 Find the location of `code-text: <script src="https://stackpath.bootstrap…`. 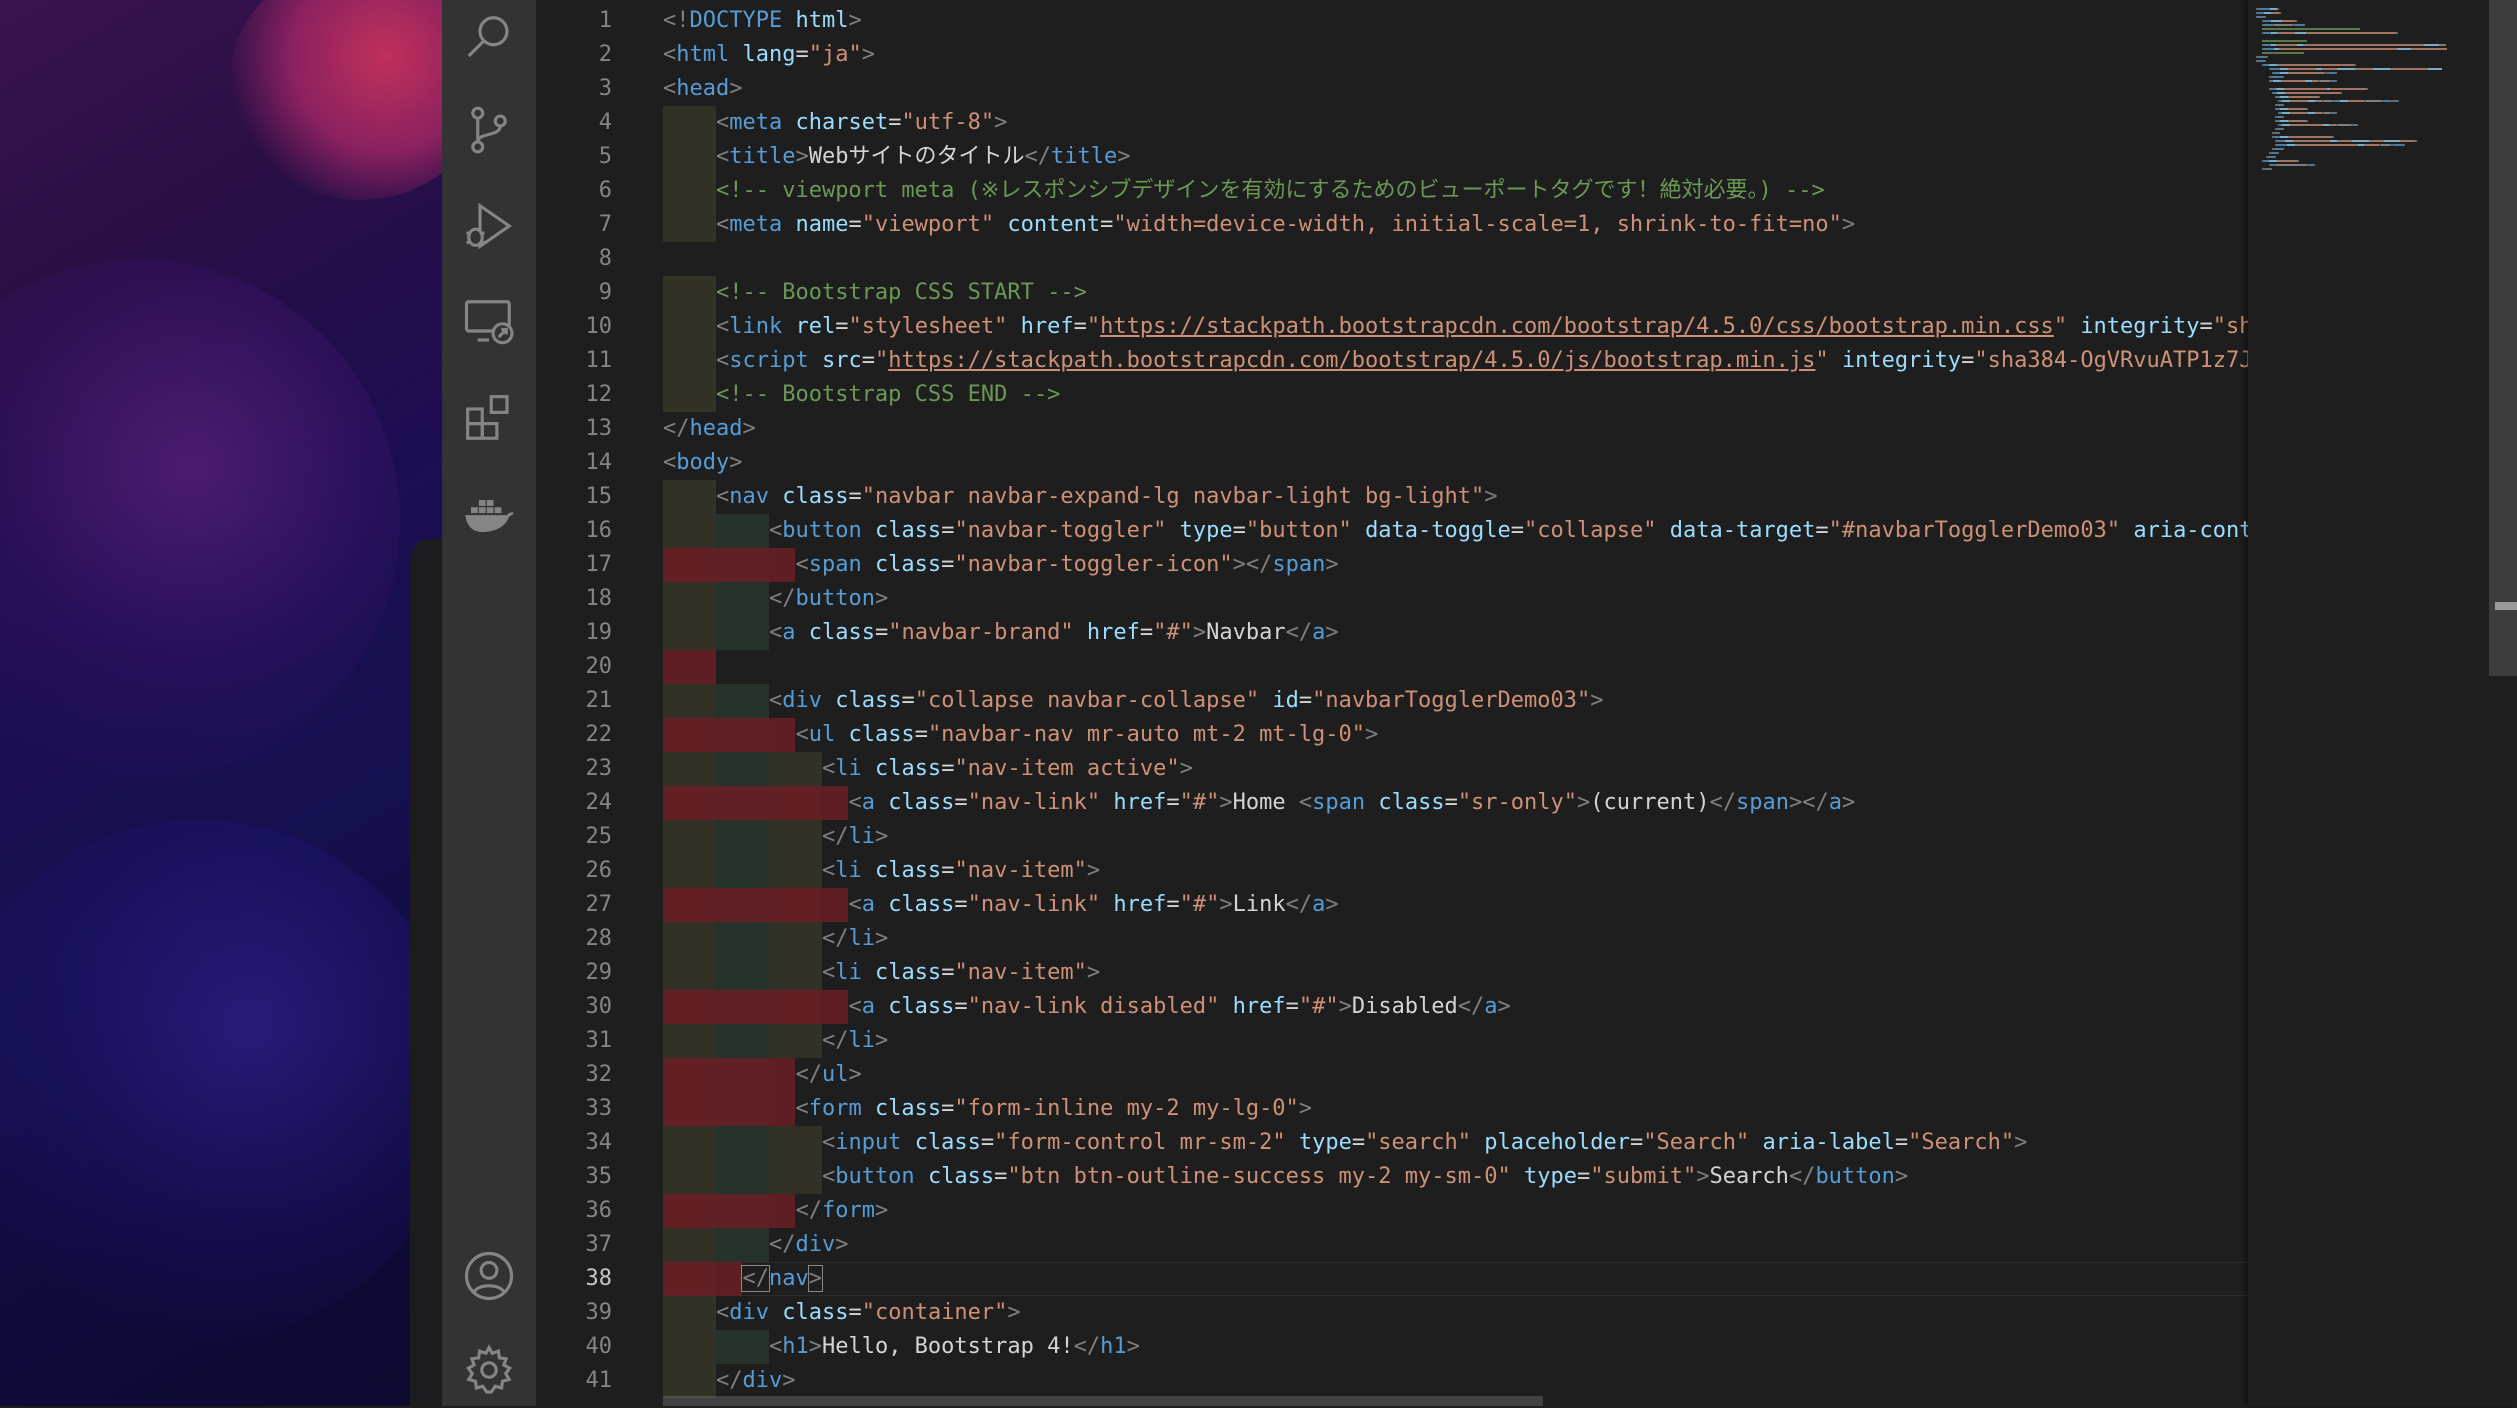

code-text: <script src="https://stackpath.bootstrap… is located at coordinates (1455, 361).